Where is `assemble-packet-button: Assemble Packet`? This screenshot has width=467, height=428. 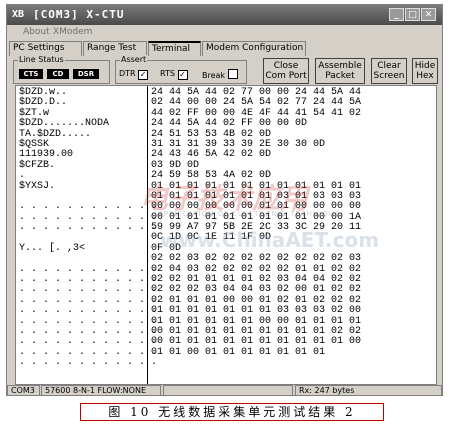
assemble-packet-button: Assemble Packet is located at coordinates (340, 71).